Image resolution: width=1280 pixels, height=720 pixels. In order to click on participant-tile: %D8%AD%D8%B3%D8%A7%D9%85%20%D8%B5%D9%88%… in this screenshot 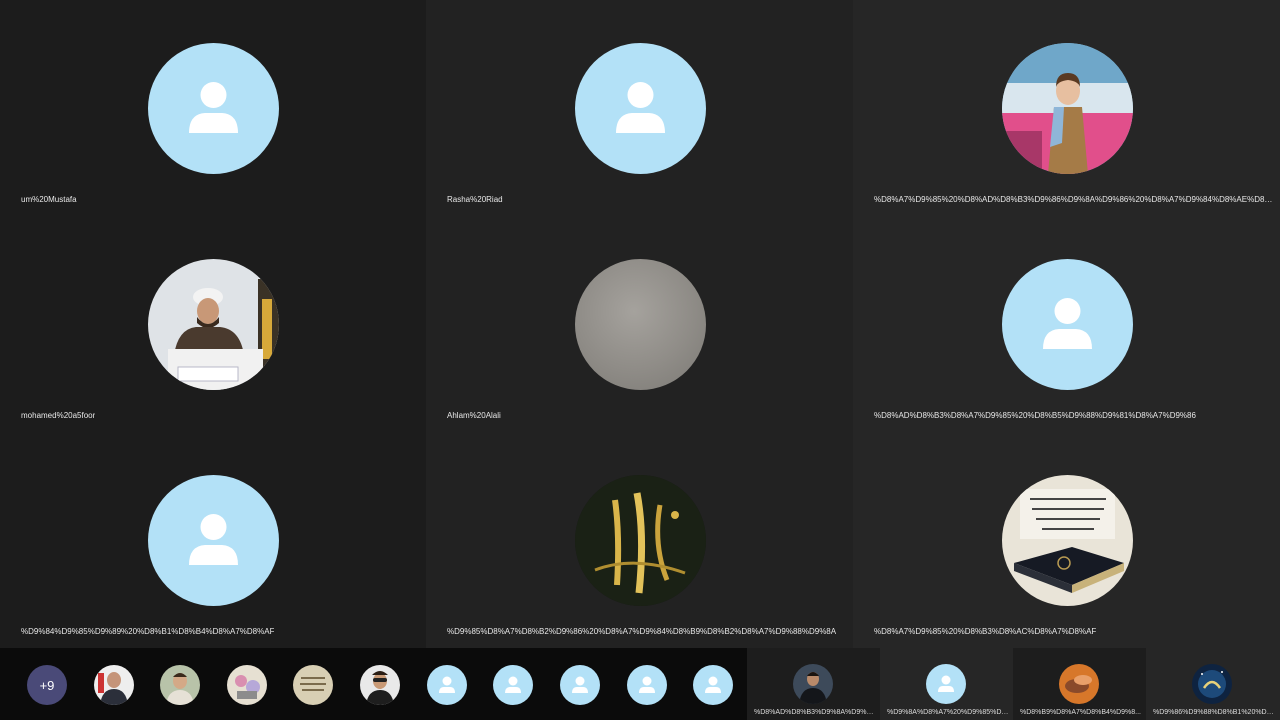, I will do `click(1066, 324)`.